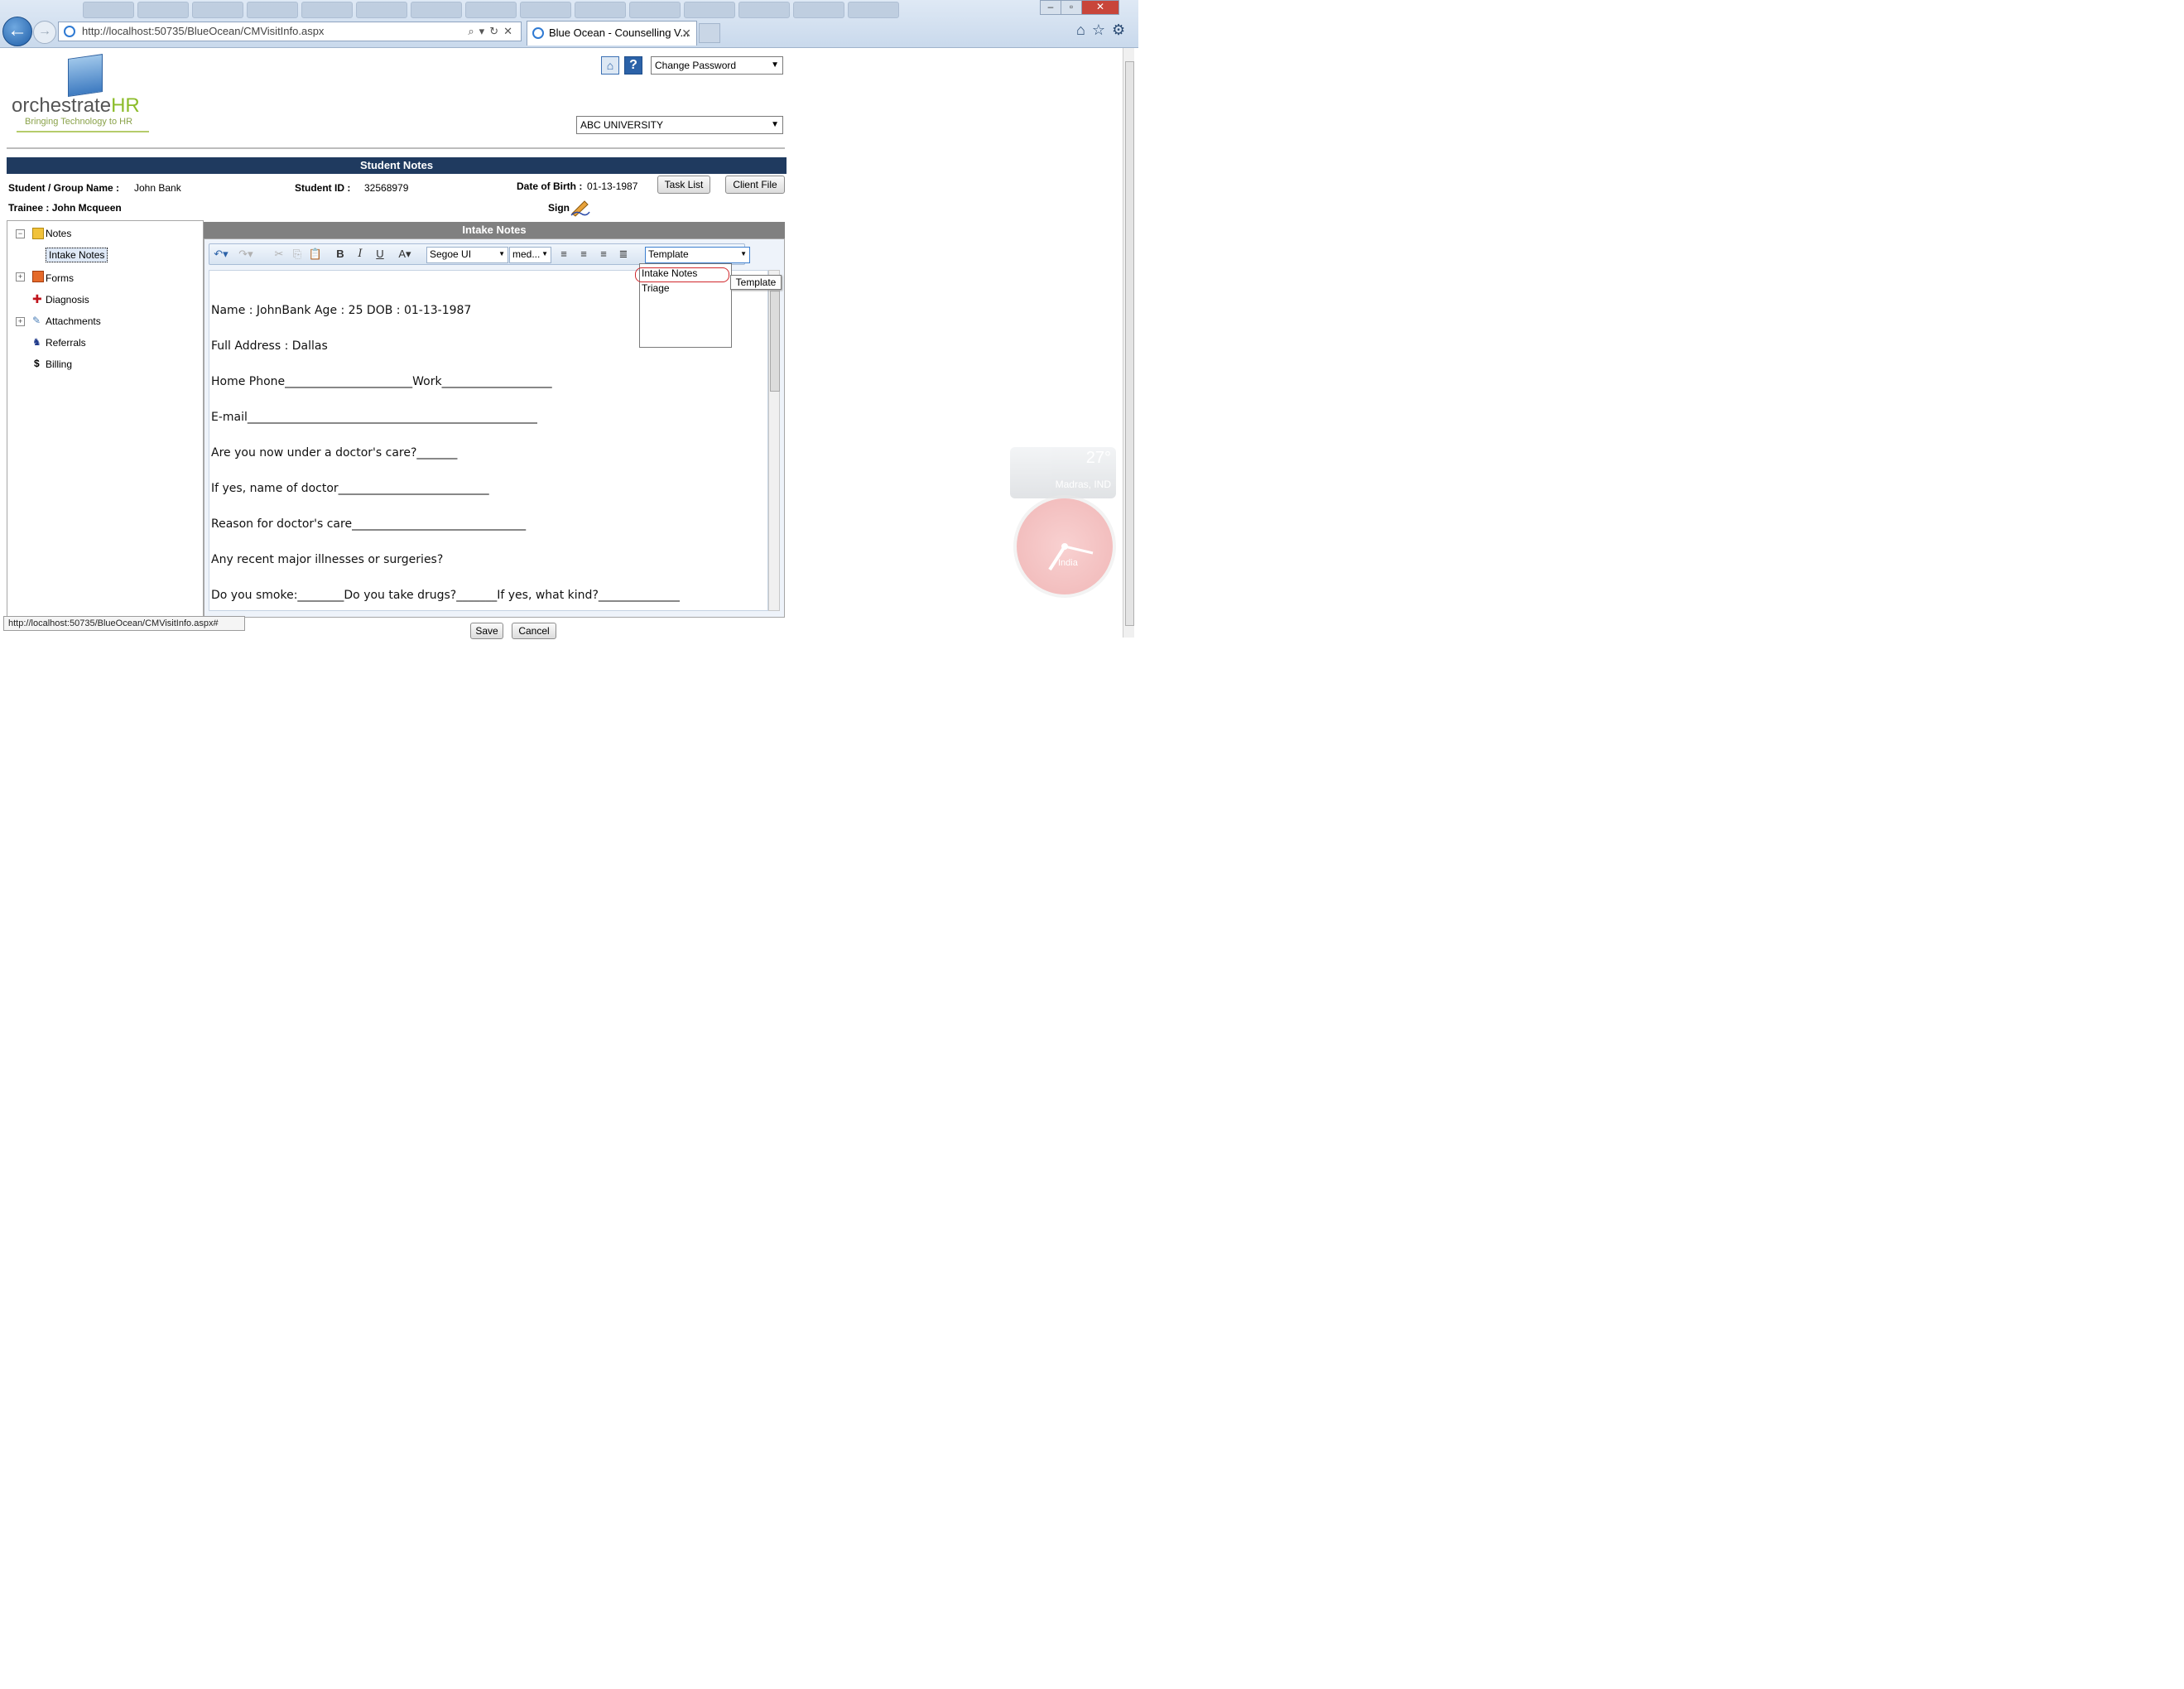  Describe the element at coordinates (583, 254) in the screenshot. I see `align-center-icon: ≡` at that location.